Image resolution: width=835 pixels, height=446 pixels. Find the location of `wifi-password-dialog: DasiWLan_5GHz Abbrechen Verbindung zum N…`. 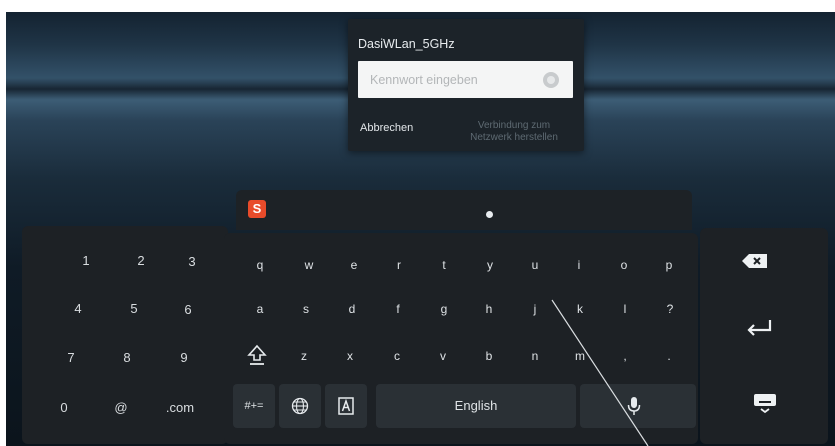

wifi-password-dialog: DasiWLan_5GHz Abbrechen Verbindung zum N… is located at coordinates (466, 85).